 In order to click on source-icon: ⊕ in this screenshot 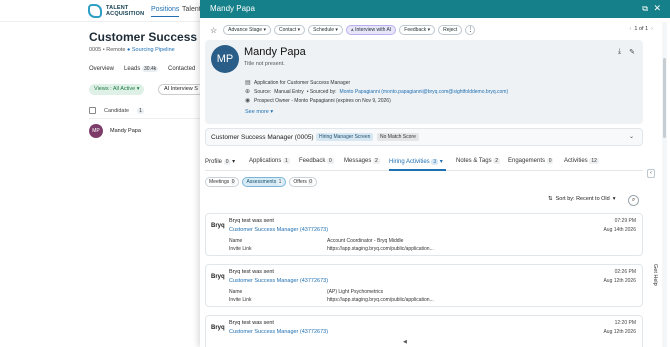, I will do `click(248, 92)`.